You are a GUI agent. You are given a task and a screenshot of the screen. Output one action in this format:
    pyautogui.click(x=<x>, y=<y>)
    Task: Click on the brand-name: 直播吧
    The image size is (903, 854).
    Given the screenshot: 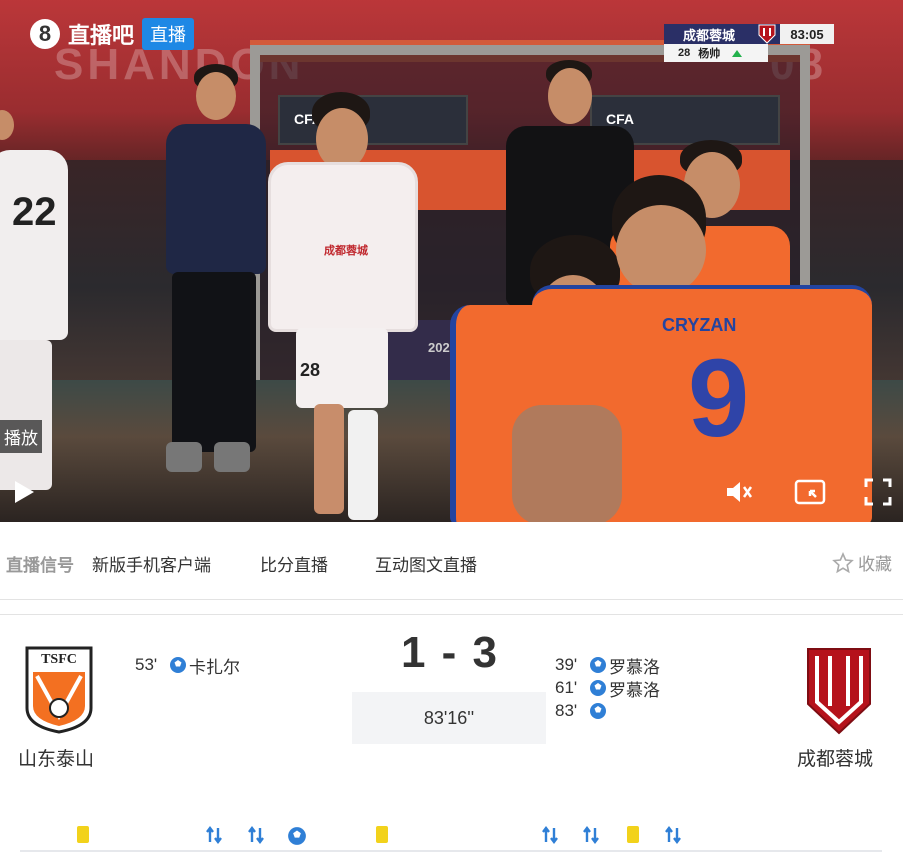 What is the action you would take?
    pyautogui.click(x=101, y=36)
    